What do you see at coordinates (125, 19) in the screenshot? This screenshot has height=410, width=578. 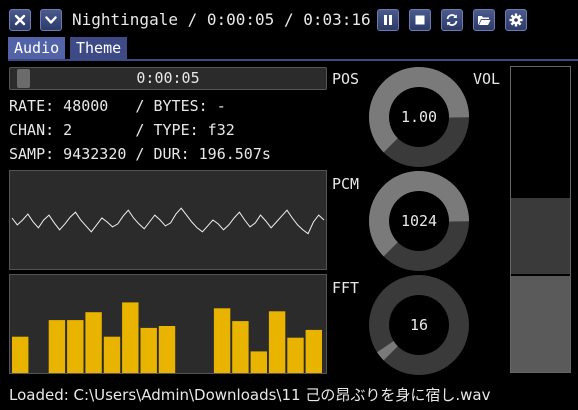 I see `track-name: Nightingale` at bounding box center [125, 19].